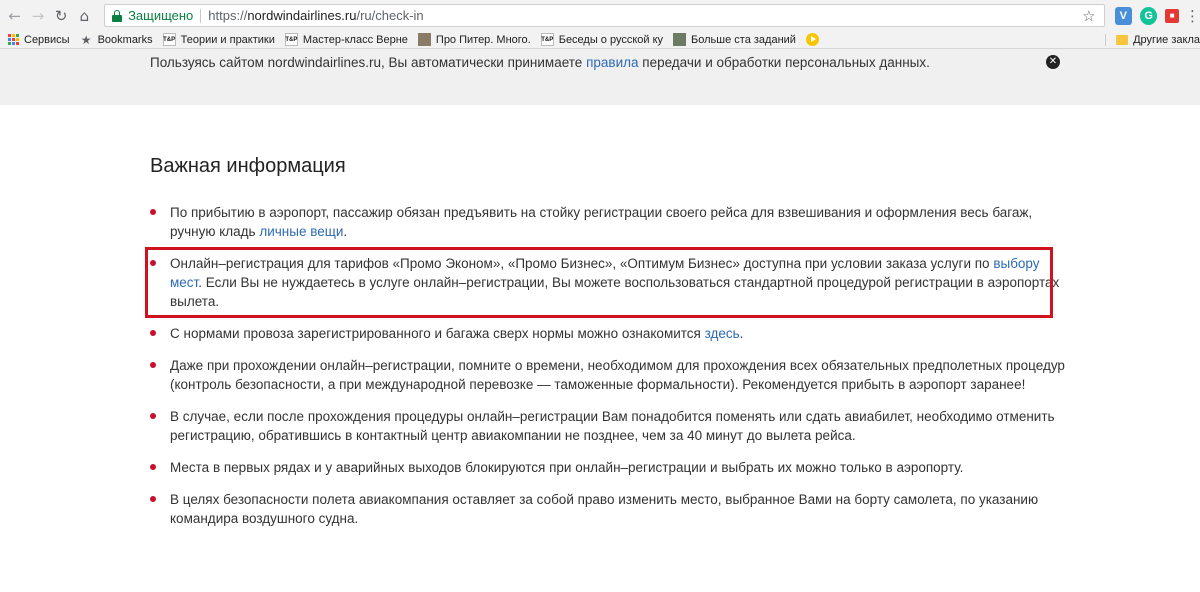 The width and height of the screenshot is (1200, 592). Describe the element at coordinates (1166, 40) in the screenshot. I see `bookmark-label: Другие закла` at that location.